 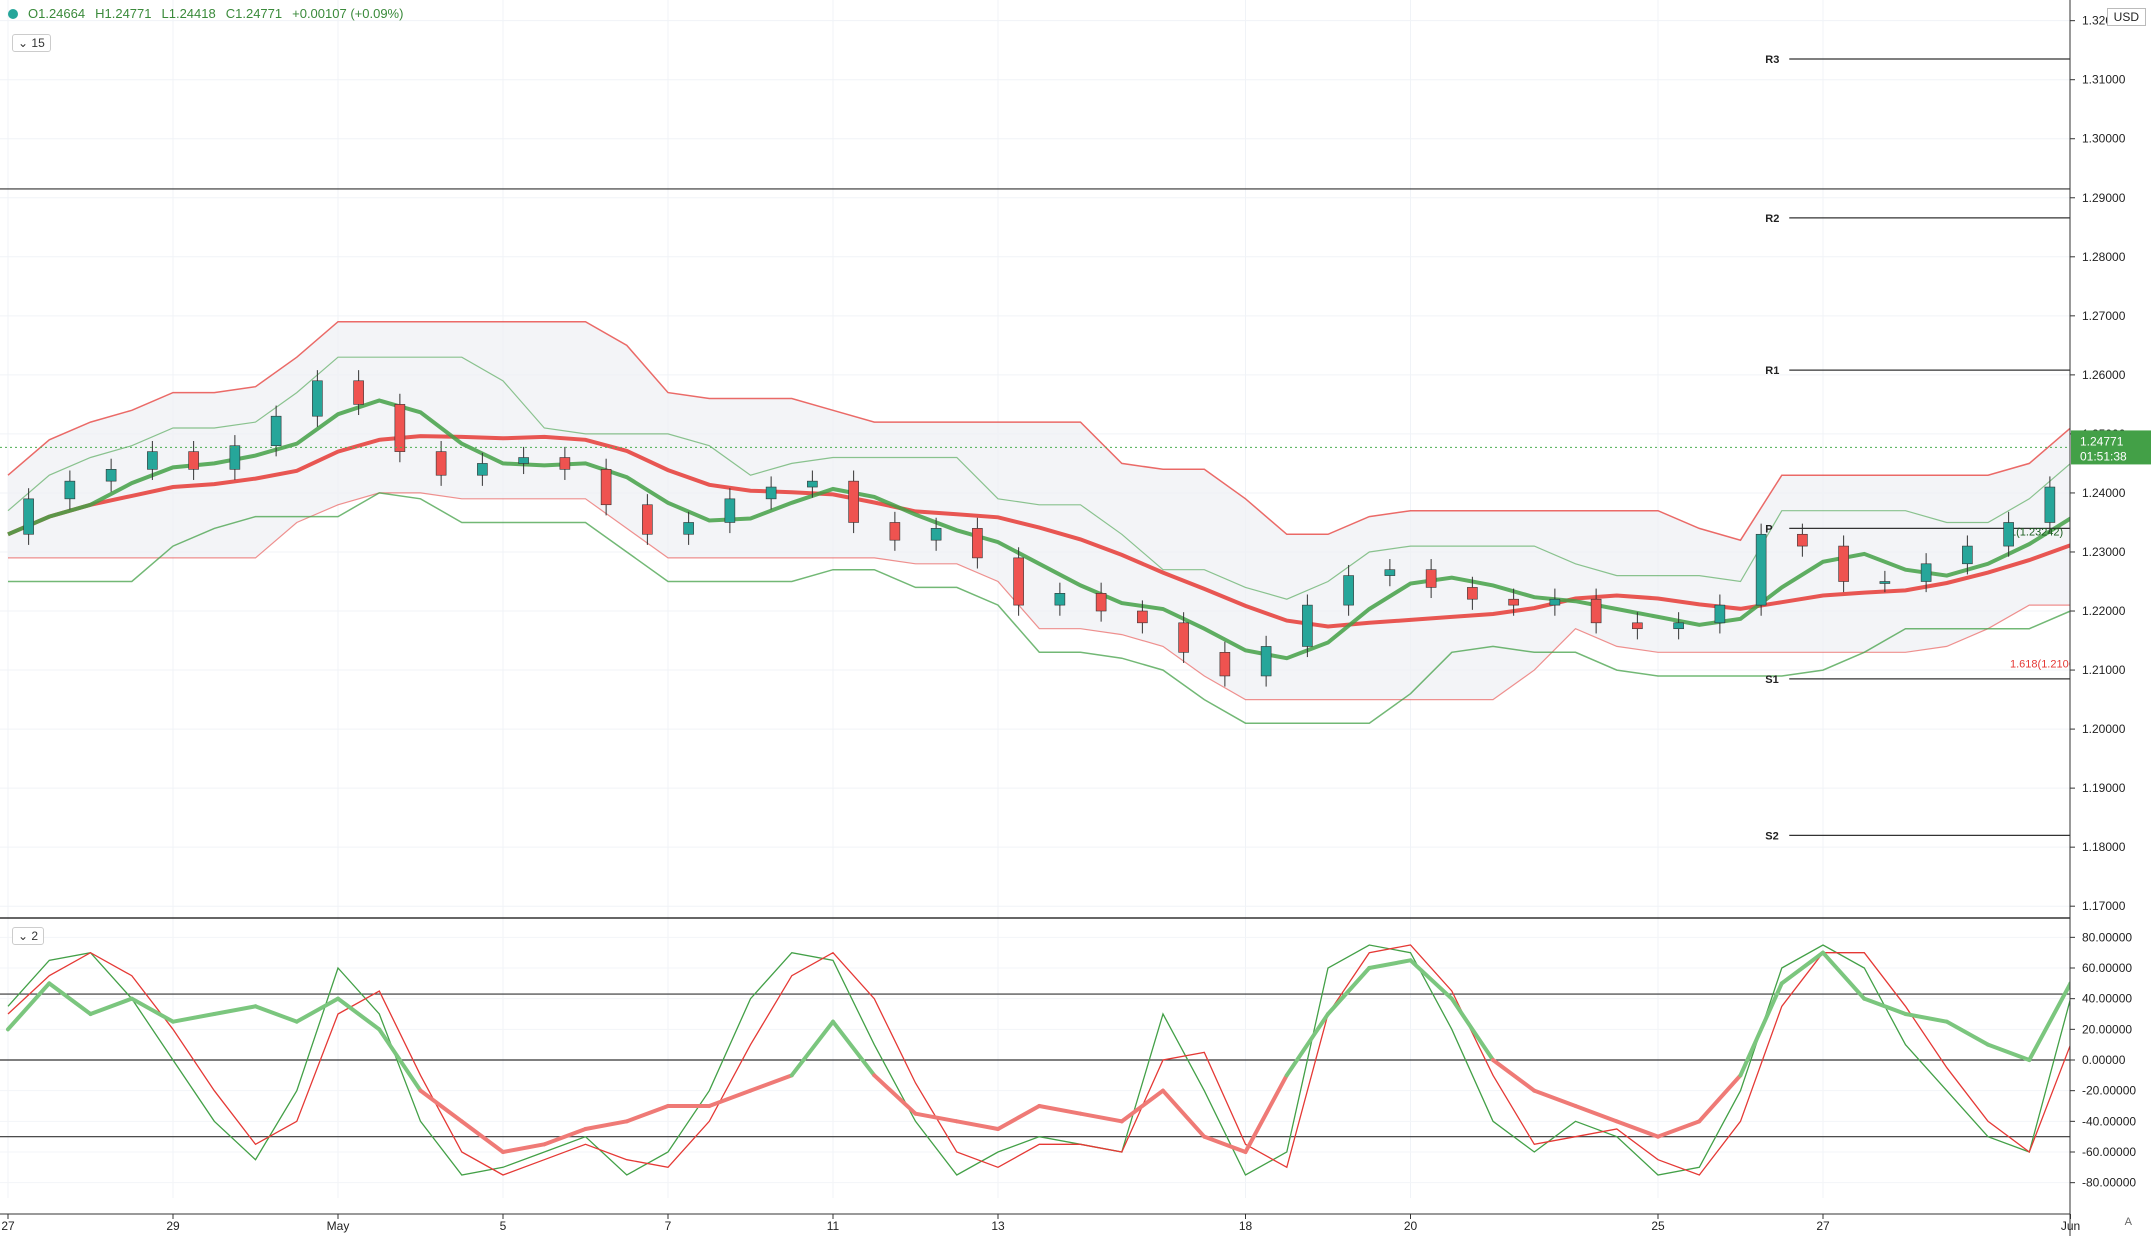 I want to click on price-tick-label: 1.28000, so click(x=2104, y=257).